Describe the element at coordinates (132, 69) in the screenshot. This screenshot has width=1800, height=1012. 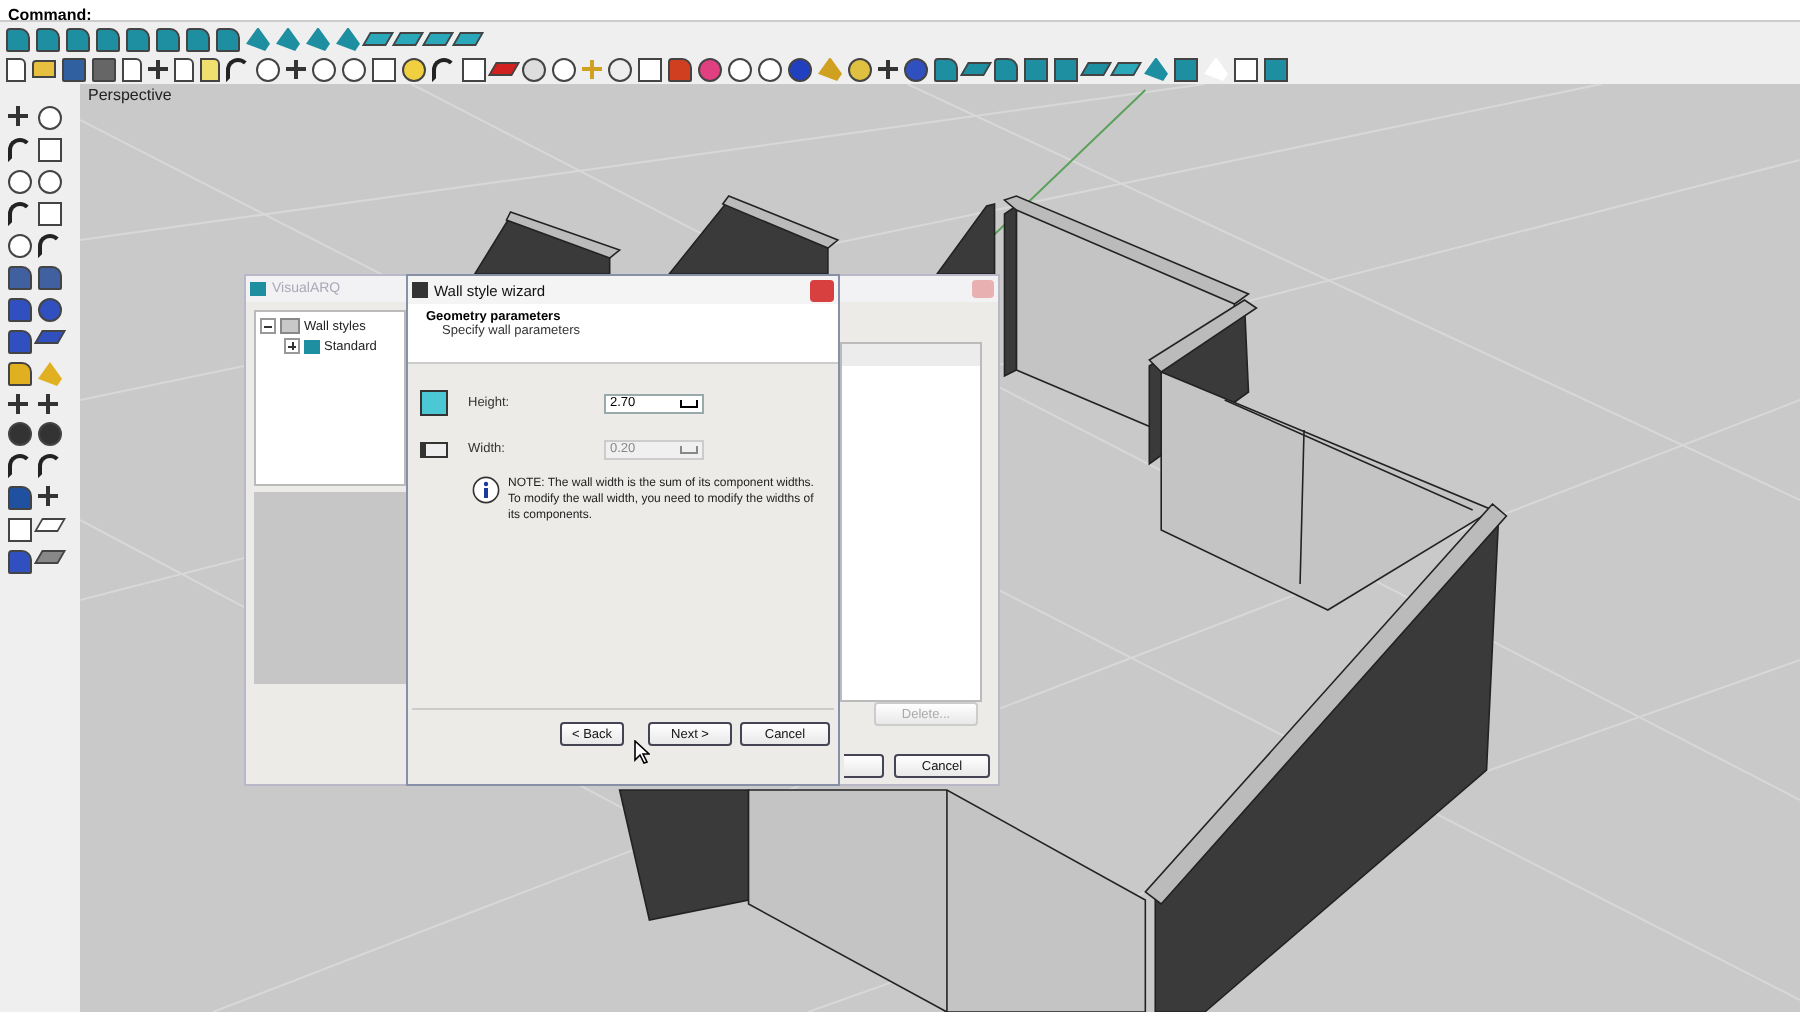
I see `page-icon` at that location.